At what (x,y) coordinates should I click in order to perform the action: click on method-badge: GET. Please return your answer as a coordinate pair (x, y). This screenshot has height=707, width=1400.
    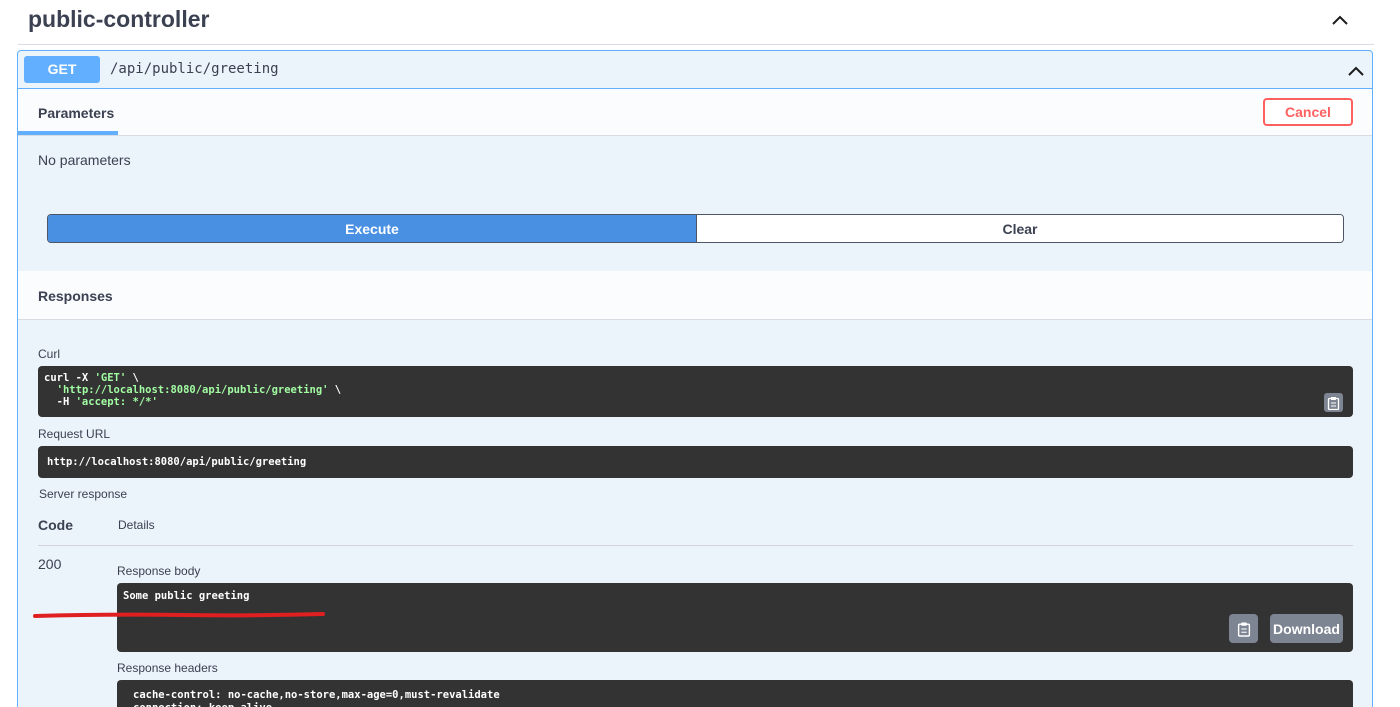
    Looking at the image, I should click on (62, 69).